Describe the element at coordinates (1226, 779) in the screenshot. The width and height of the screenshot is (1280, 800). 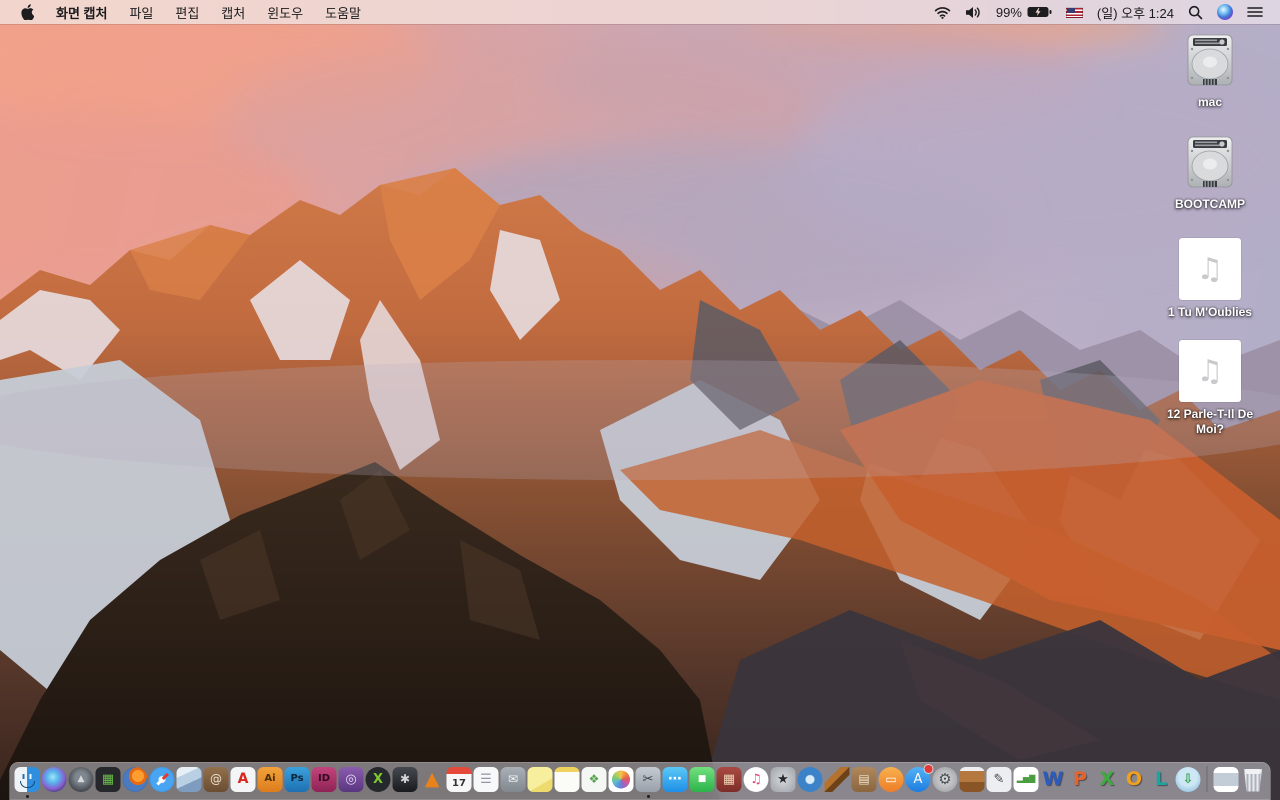
I see `dock-item-recent-document` at that location.